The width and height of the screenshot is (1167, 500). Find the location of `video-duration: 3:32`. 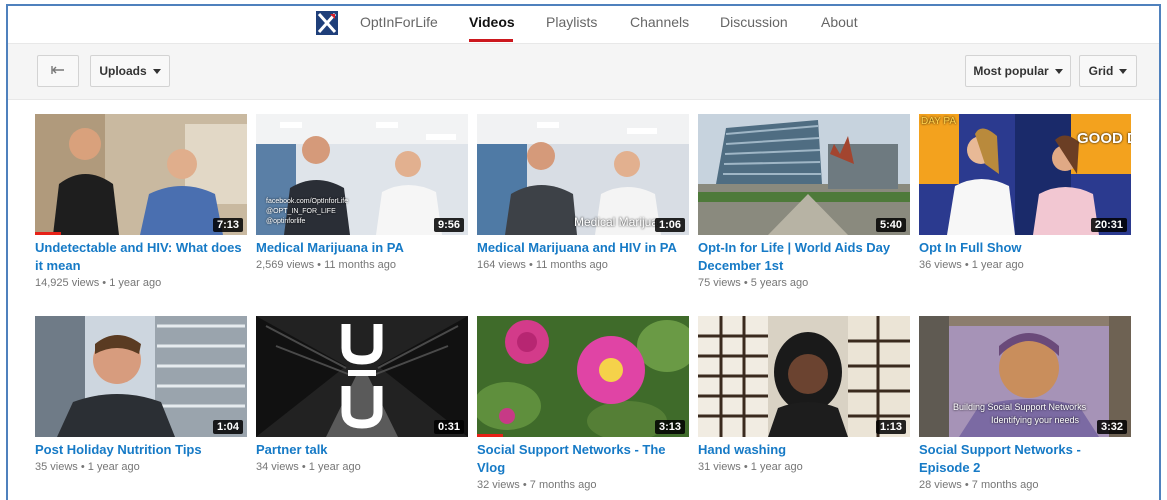

video-duration: 3:32 is located at coordinates (1111, 427).